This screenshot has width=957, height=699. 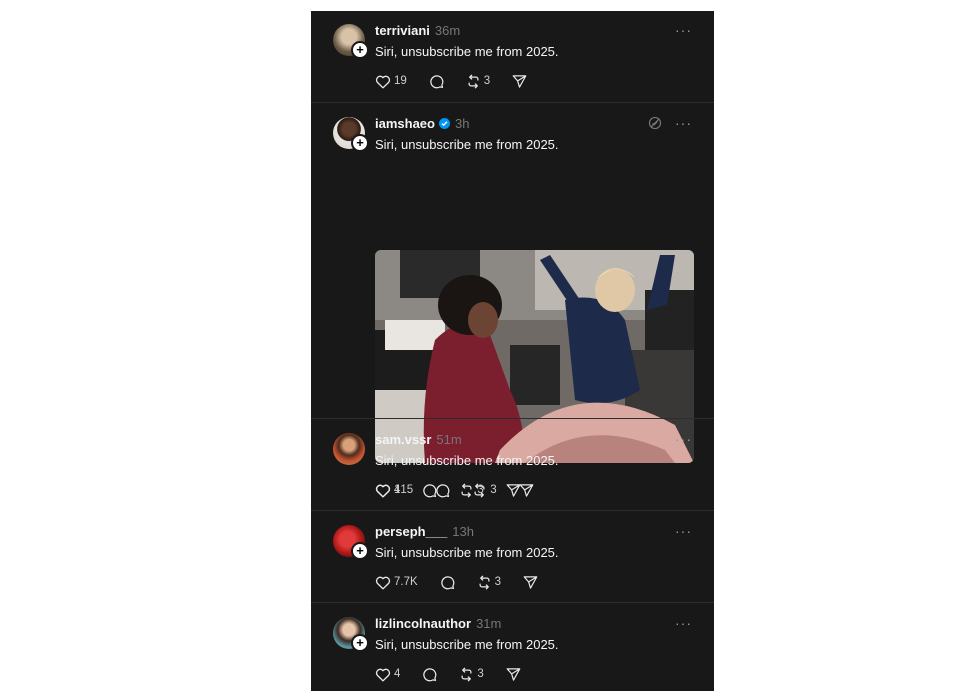 I want to click on post-time: 13h, so click(x=463, y=531).